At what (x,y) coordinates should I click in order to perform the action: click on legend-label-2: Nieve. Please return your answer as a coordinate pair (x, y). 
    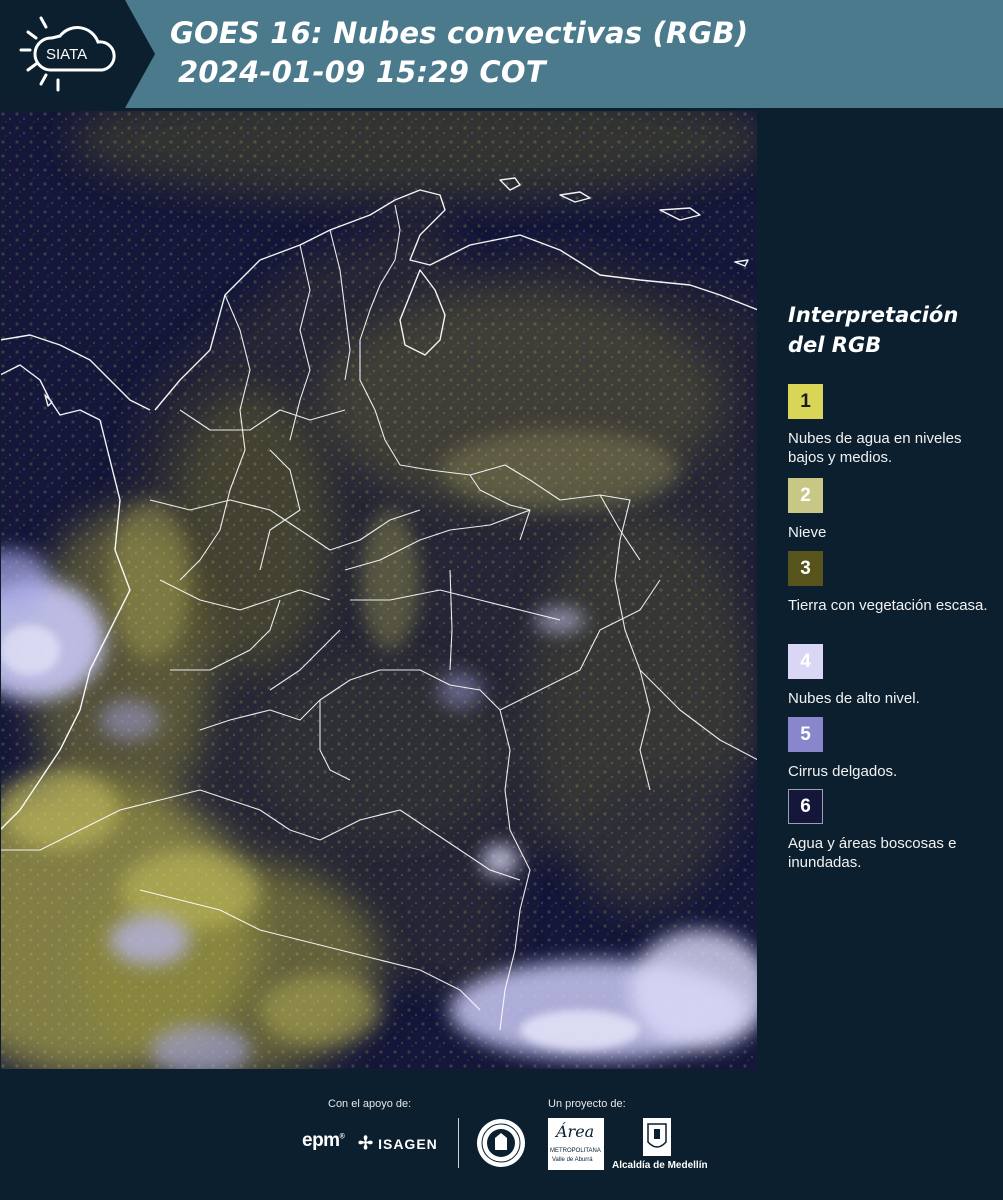
    Looking at the image, I should click on (807, 532).